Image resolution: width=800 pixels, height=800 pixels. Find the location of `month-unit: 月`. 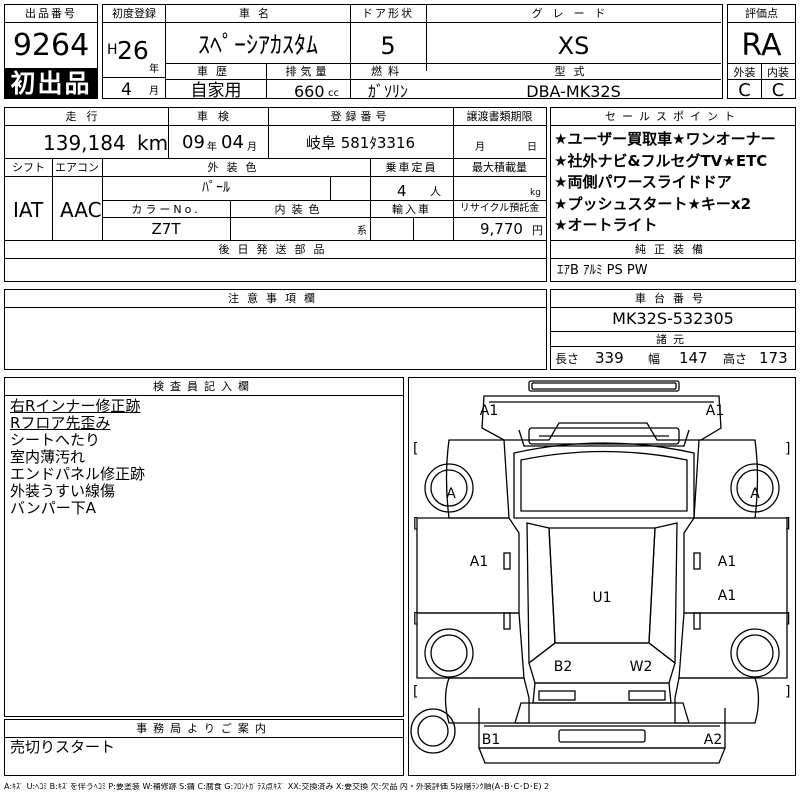

month-unit: 月 is located at coordinates (154, 91).